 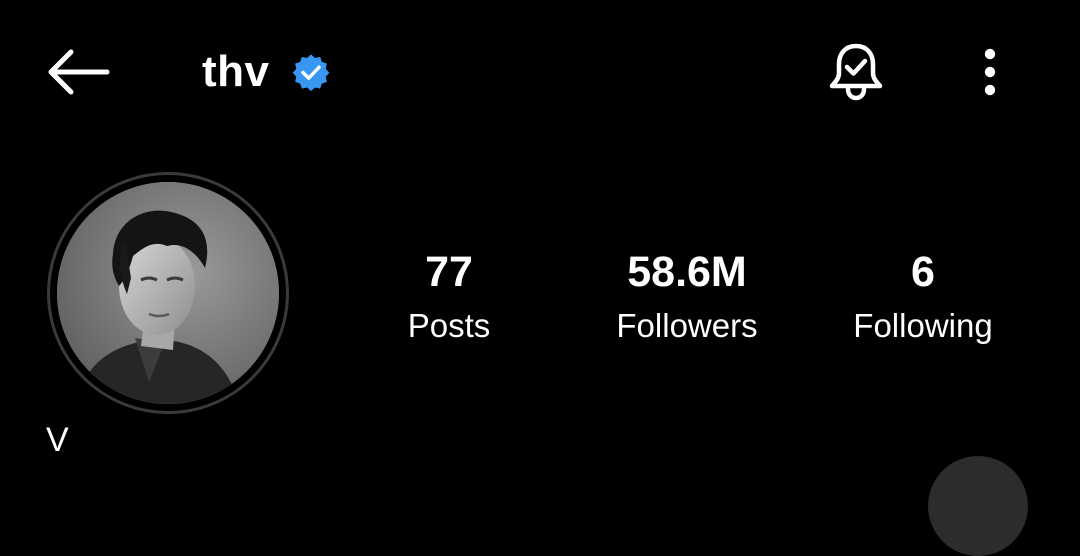 I want to click on bell-check-icon, so click(x=856, y=72).